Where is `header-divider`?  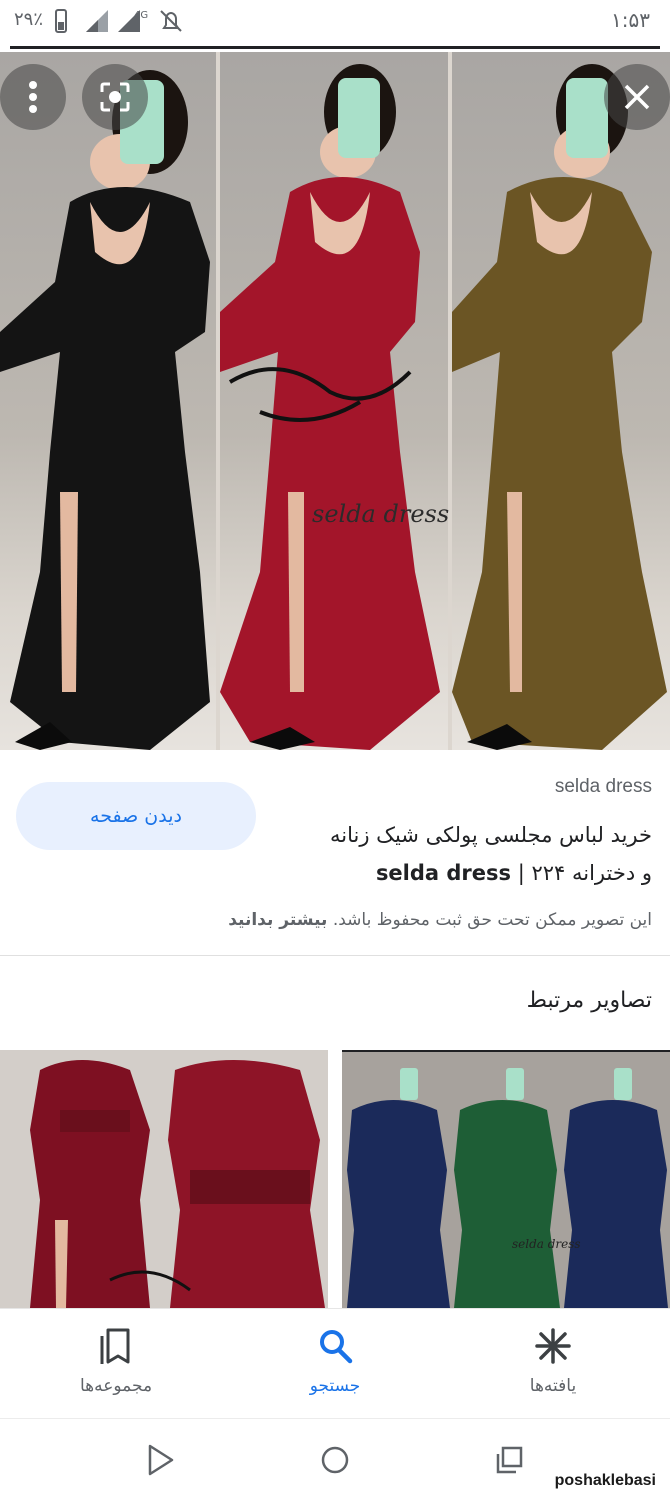 header-divider is located at coordinates (335, 47).